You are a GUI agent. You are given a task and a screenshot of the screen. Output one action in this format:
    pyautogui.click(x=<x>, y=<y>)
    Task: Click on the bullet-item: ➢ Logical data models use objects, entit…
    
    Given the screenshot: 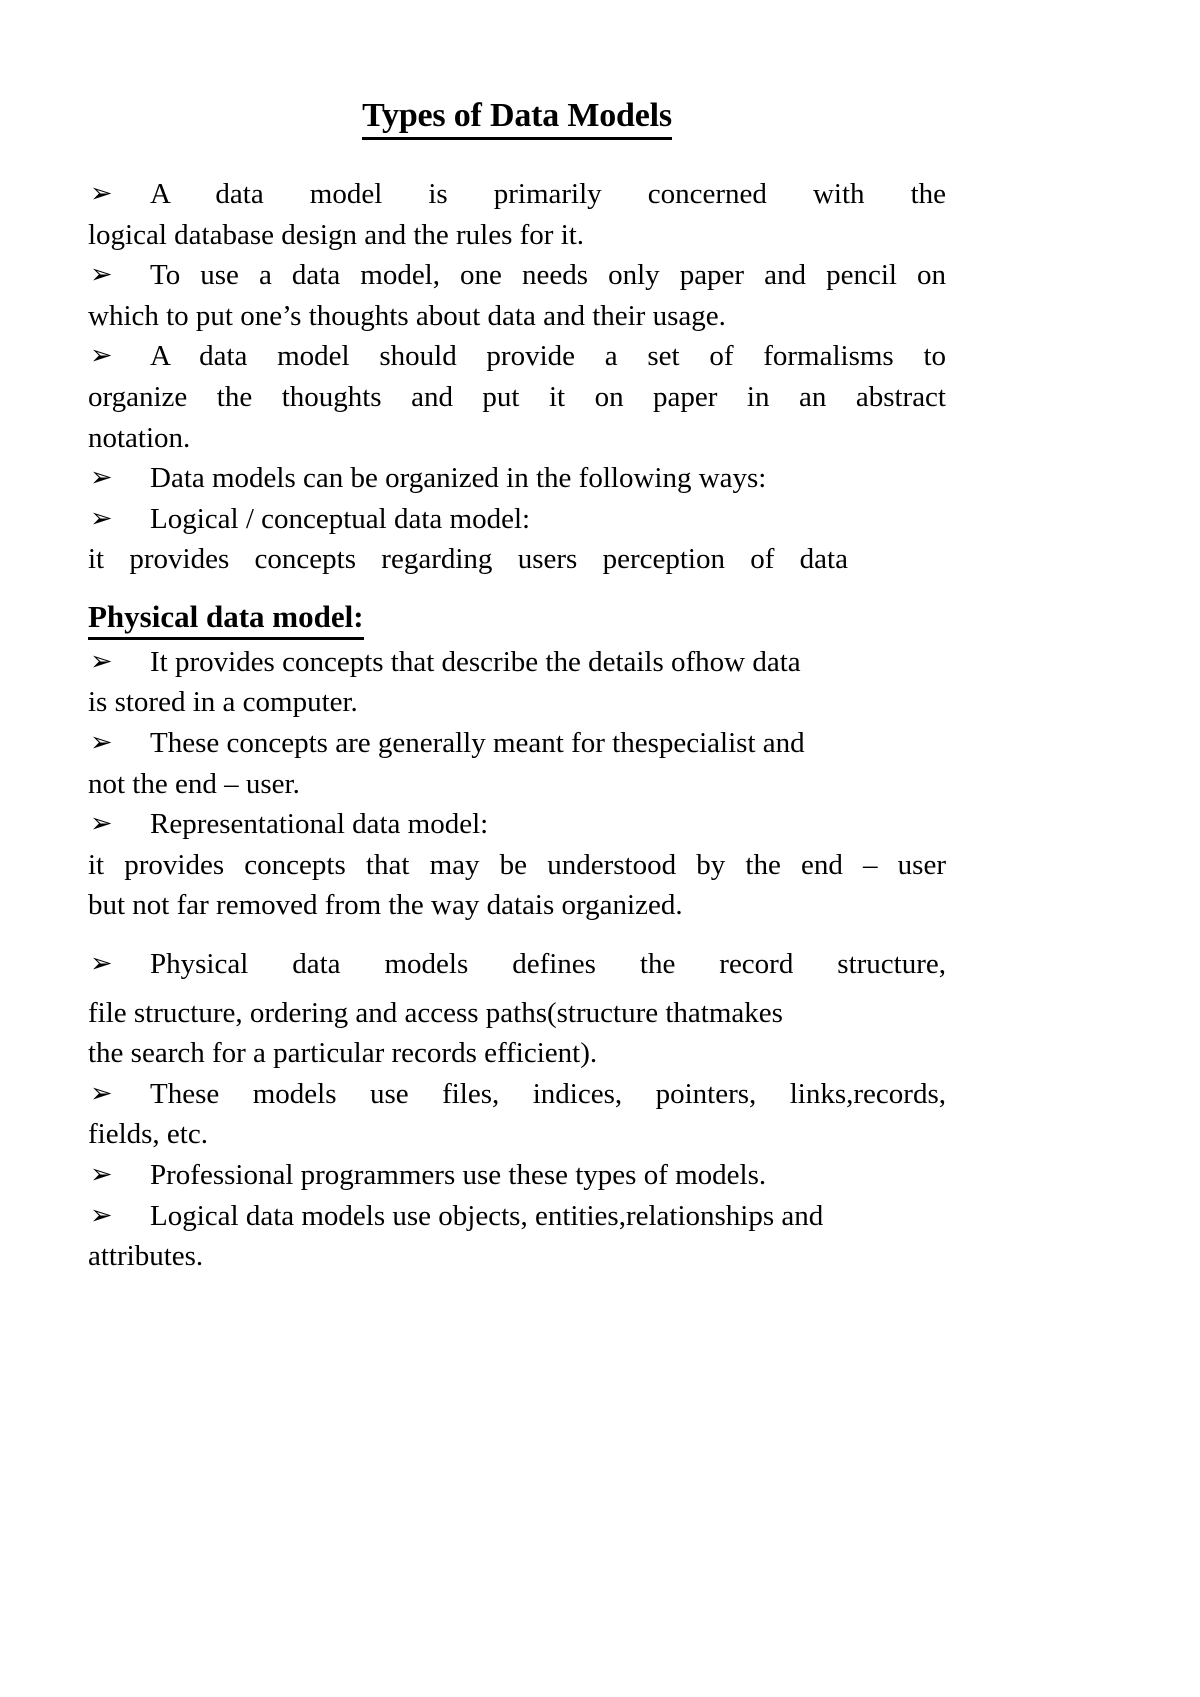 What is the action you would take?
    pyautogui.click(x=517, y=1216)
    